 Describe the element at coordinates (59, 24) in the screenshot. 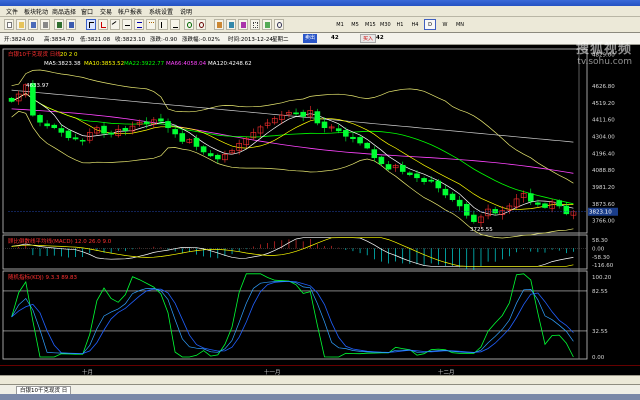

I see `chart-type-icon` at that location.